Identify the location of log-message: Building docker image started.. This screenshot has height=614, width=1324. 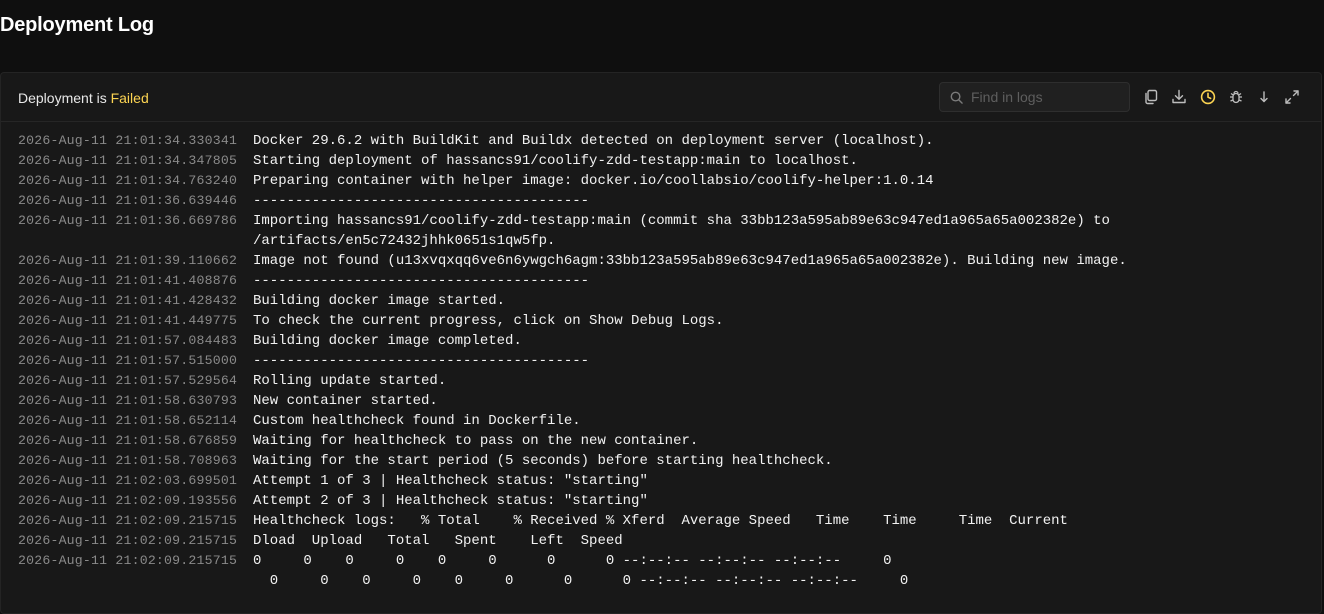
(379, 301).